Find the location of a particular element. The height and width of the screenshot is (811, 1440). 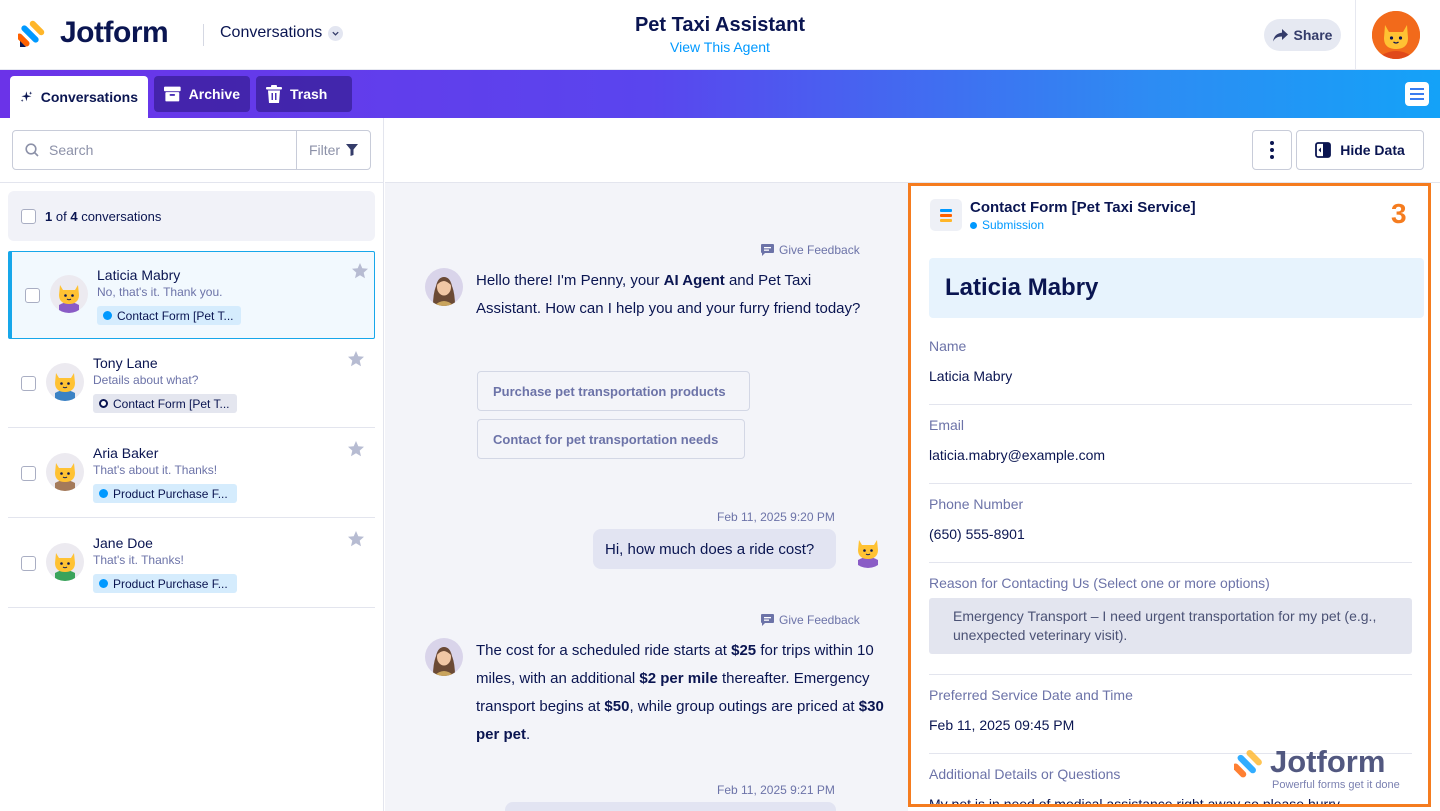

message-timestamp: Feb 11, 2025 9:21 PM is located at coordinates (776, 790).